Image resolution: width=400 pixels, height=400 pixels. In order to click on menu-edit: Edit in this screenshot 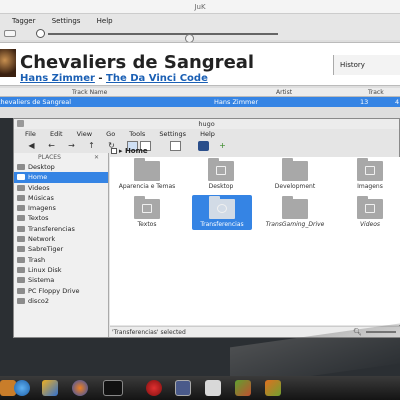, I will do `click(56, 134)`.